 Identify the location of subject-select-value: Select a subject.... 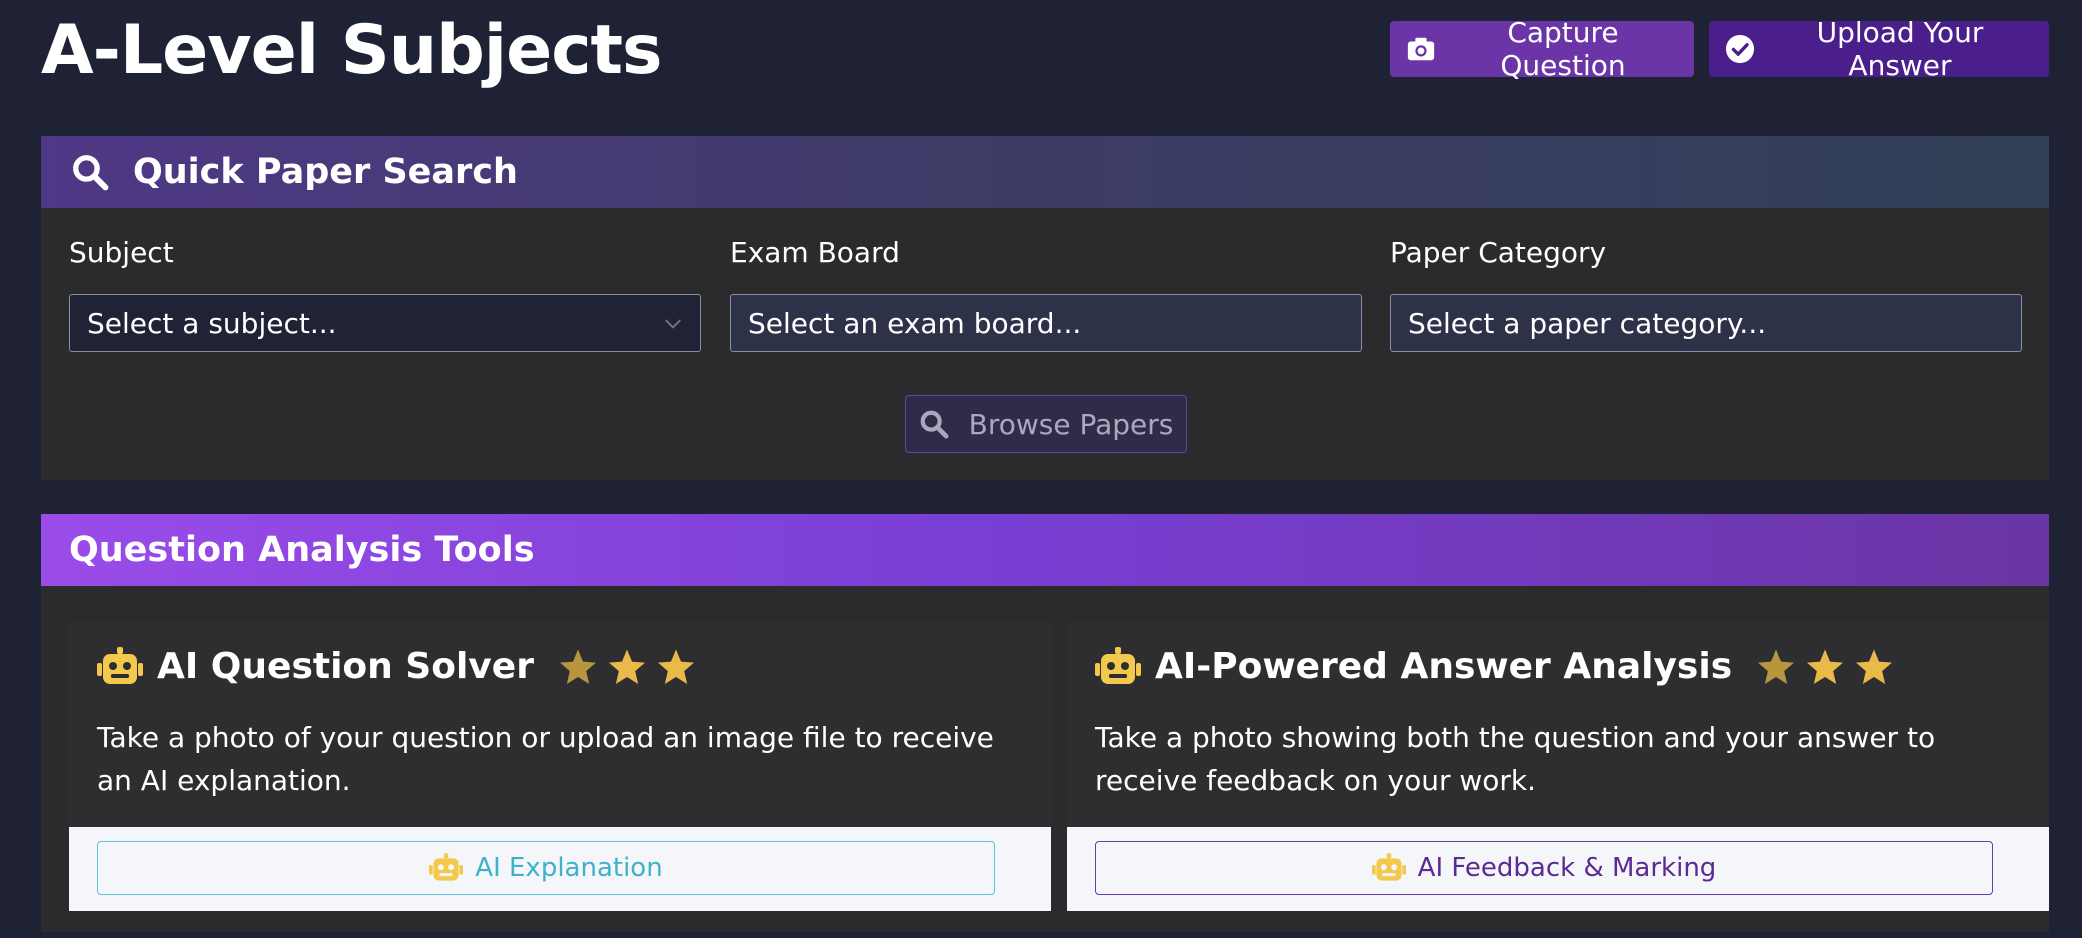
(212, 323).